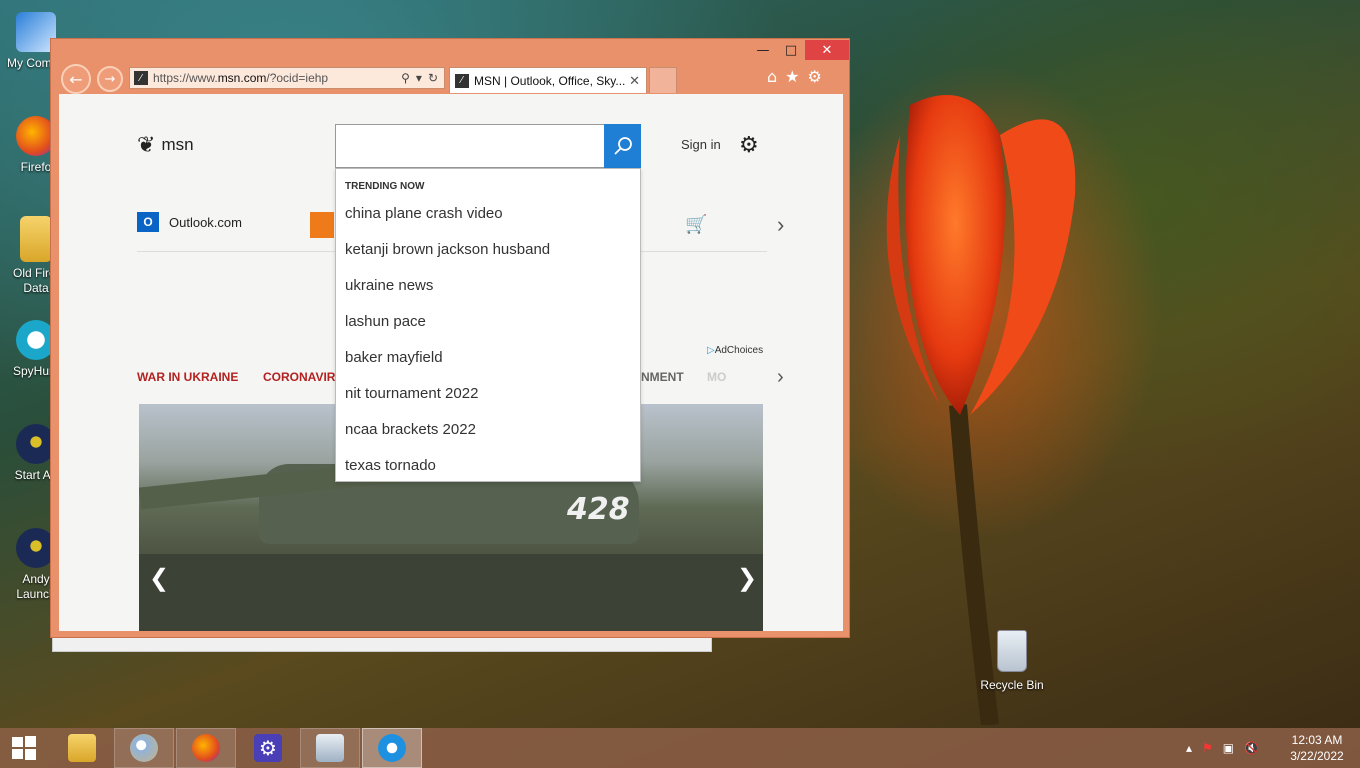 The width and height of the screenshot is (1360, 768). What do you see at coordinates (297, 78) in the screenshot?
I see `address-path: /?ocid=iehp` at bounding box center [297, 78].